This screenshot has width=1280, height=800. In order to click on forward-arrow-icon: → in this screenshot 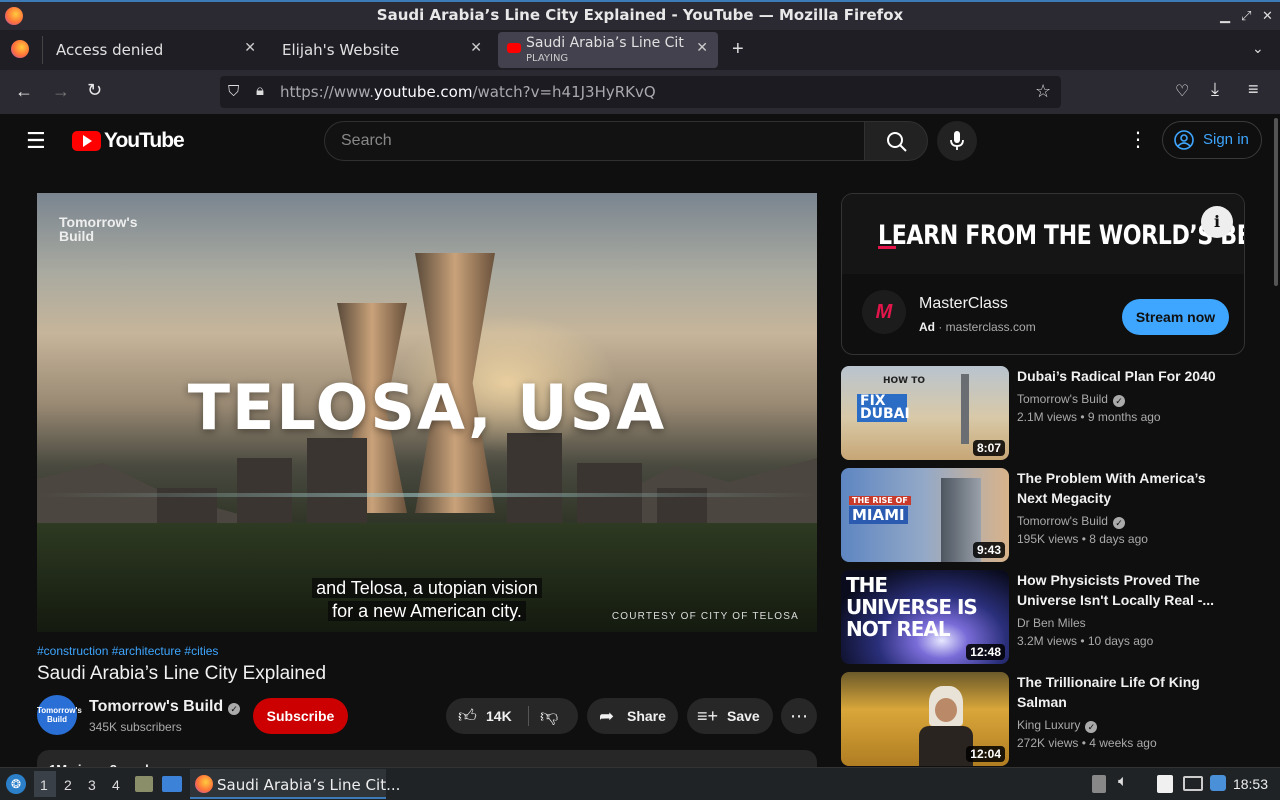, I will do `click(61, 91)`.